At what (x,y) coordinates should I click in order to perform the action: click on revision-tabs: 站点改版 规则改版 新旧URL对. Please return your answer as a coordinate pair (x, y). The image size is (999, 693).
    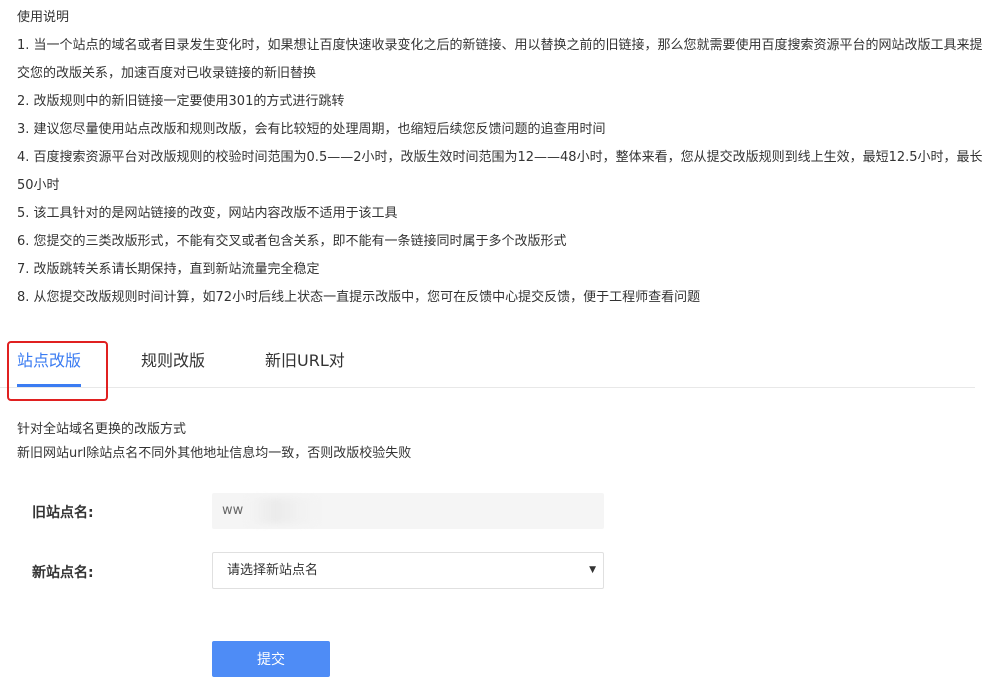
    Looking at the image, I should click on (487, 364).